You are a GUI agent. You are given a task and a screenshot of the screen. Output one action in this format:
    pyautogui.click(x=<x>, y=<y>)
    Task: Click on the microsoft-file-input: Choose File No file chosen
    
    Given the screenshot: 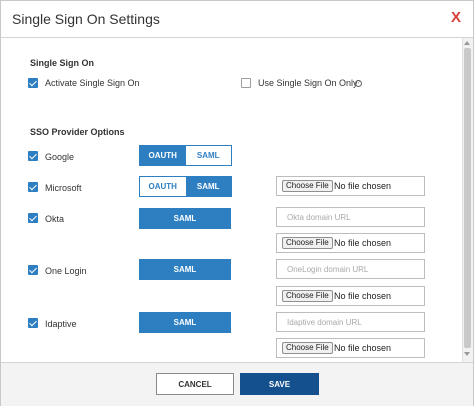 What is the action you would take?
    pyautogui.click(x=350, y=186)
    